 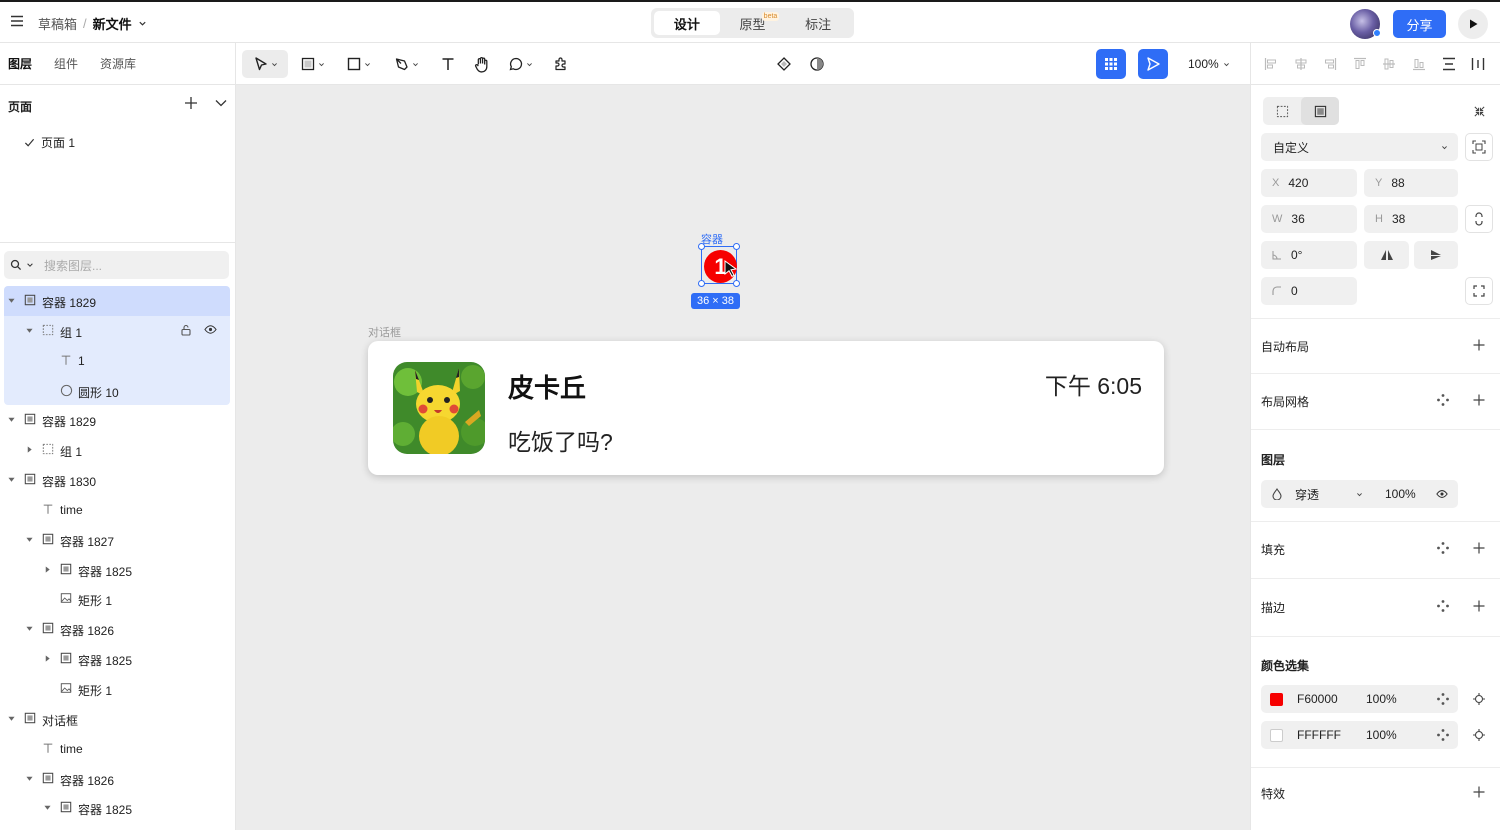 What do you see at coordinates (112, 23) in the screenshot?
I see `file-name: 新文件` at bounding box center [112, 23].